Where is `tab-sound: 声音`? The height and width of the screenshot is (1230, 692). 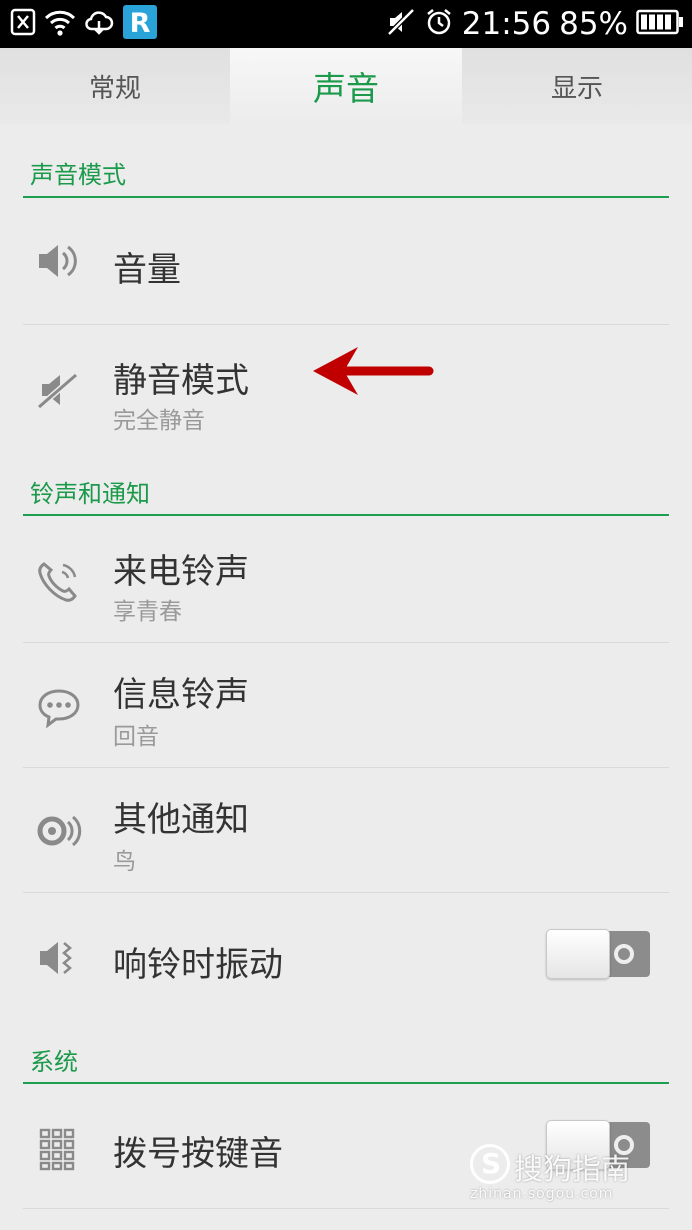
tab-sound: 声音 is located at coordinates (346, 86).